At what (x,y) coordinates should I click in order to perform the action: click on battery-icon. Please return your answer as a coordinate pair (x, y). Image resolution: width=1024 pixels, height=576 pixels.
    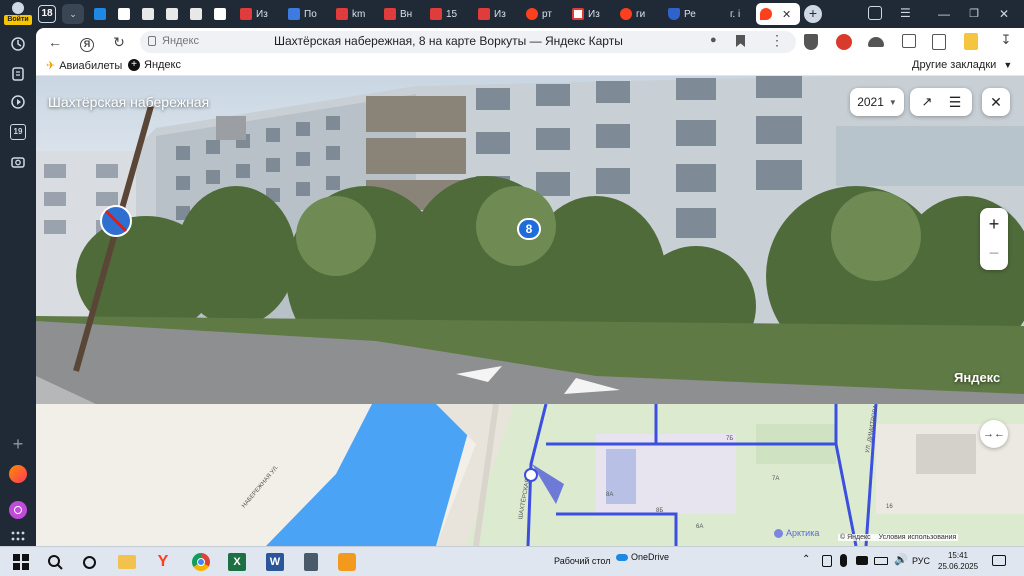
    Looking at the image, I should click on (881, 561).